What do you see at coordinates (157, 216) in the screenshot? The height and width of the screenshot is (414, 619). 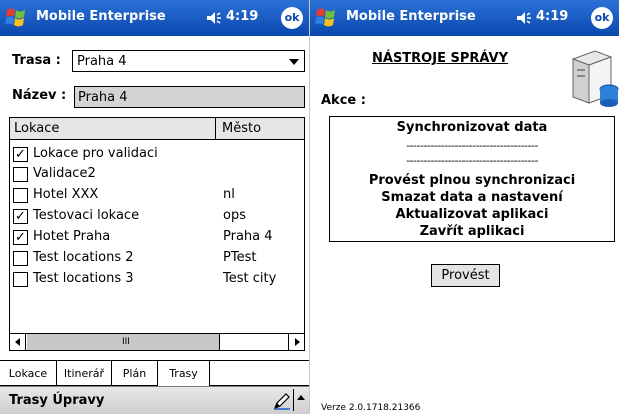 I see `list-item: ✓ Testovaci lokace ops` at bounding box center [157, 216].